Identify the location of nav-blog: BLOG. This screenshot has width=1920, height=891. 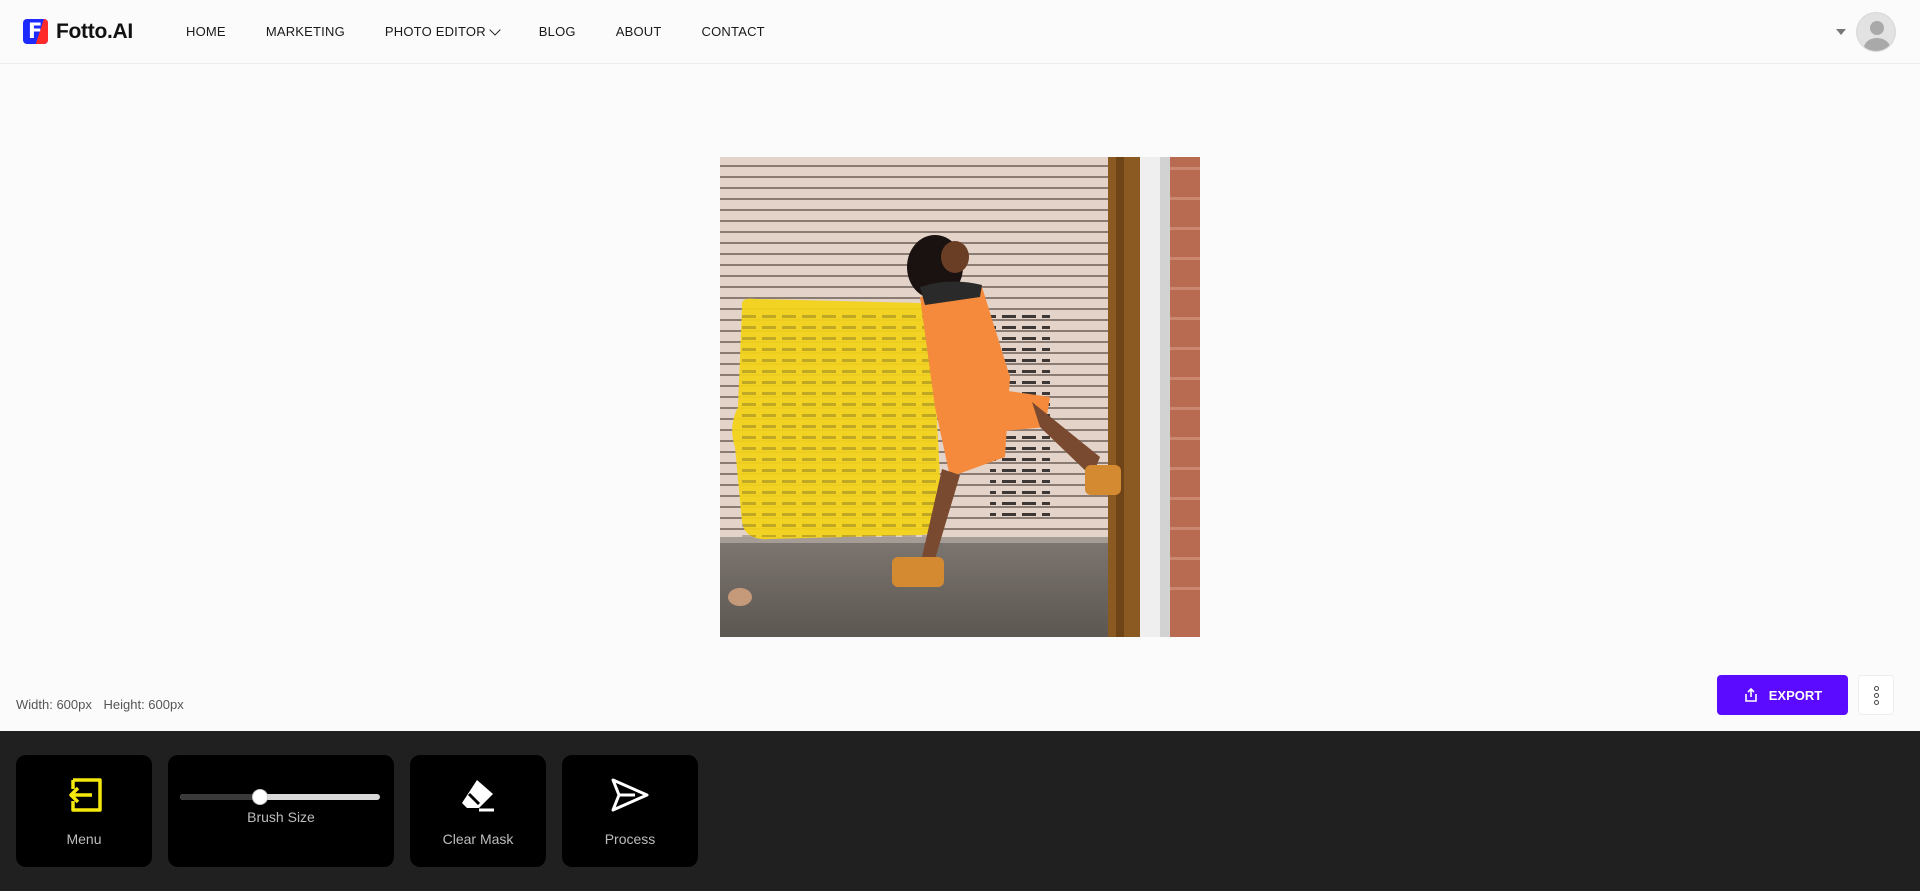
(557, 31).